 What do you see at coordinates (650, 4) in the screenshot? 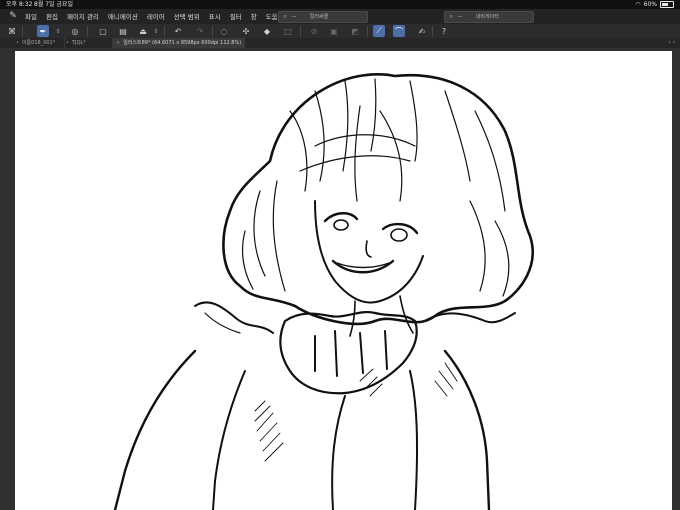
I see `battery-percent: 60%` at bounding box center [650, 4].